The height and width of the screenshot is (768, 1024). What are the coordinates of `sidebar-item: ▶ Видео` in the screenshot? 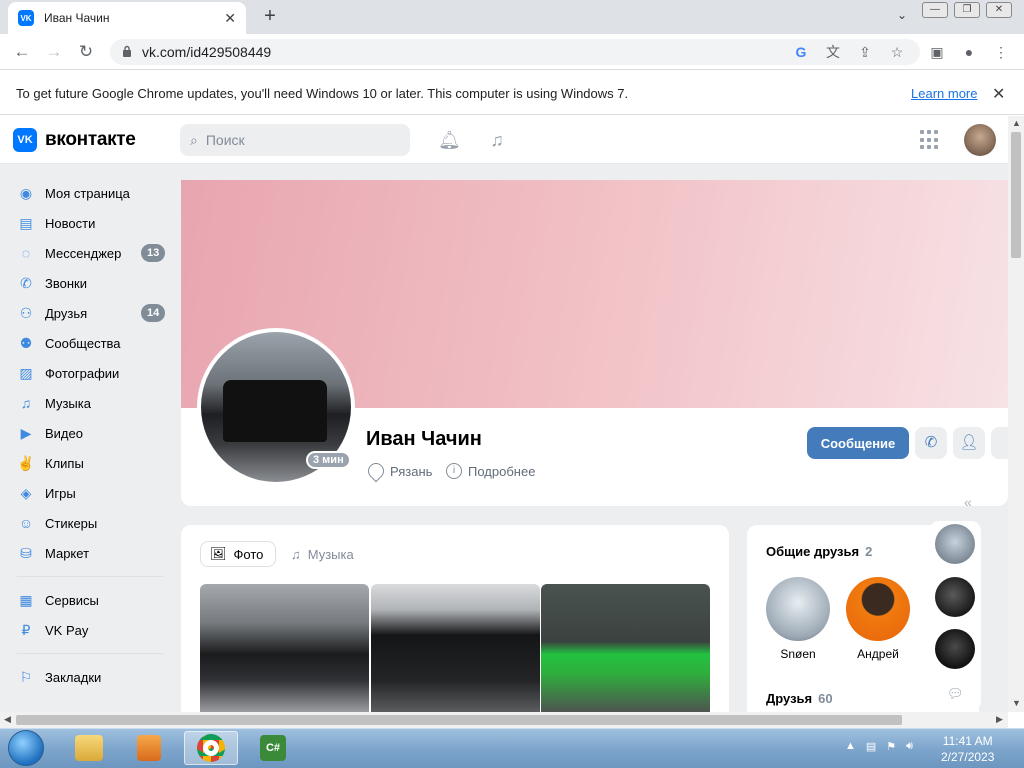 It's located at (87, 433).